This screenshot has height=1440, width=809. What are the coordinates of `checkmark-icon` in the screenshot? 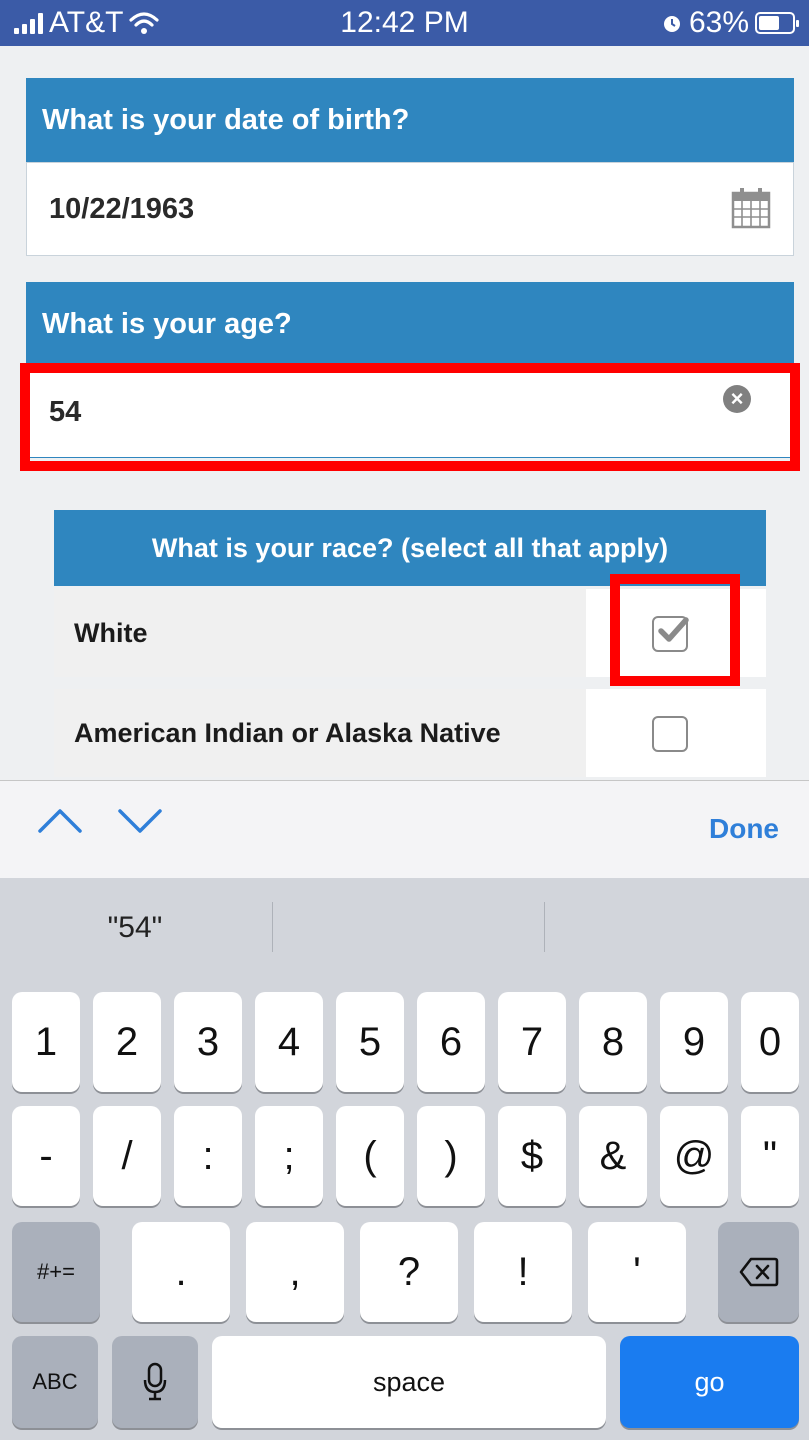 It's located at (673, 629).